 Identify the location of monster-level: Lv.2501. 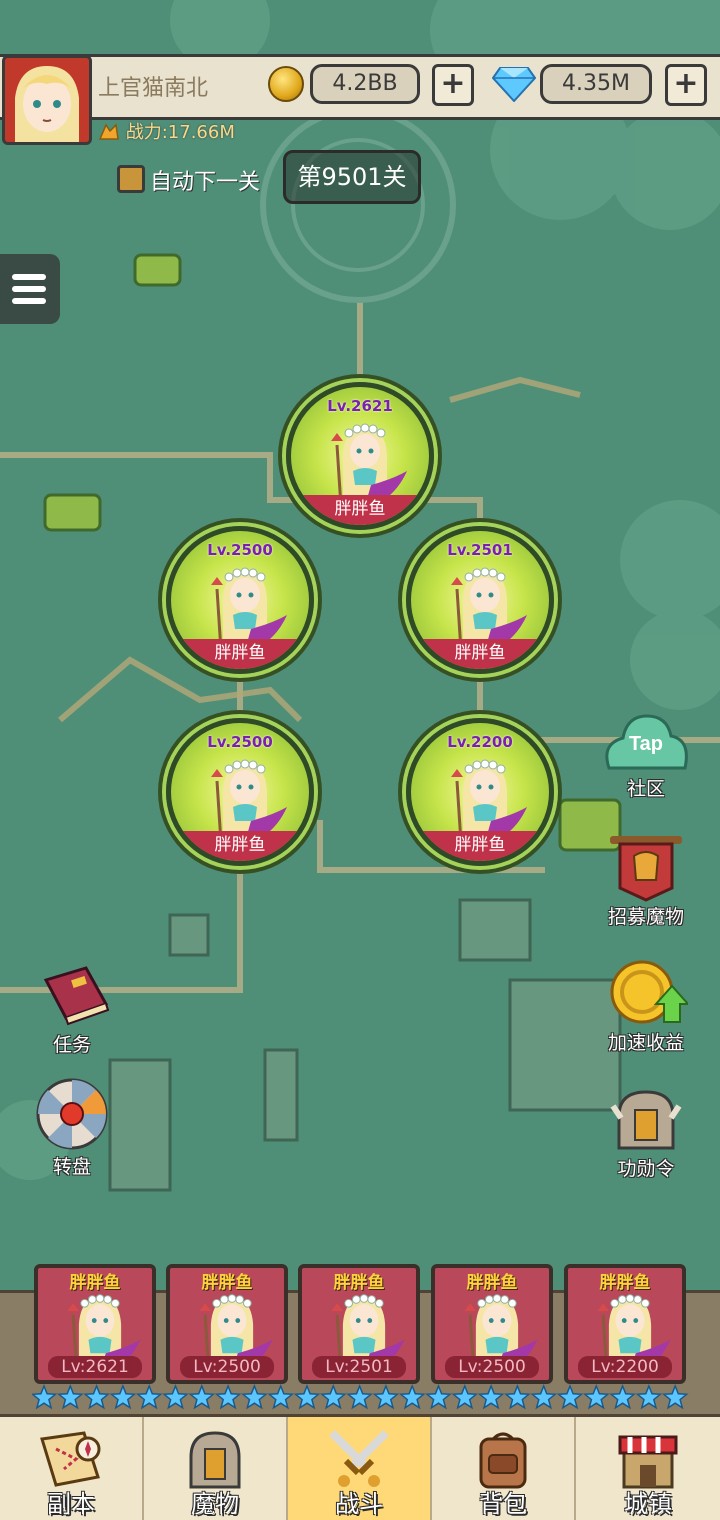
(480, 550).